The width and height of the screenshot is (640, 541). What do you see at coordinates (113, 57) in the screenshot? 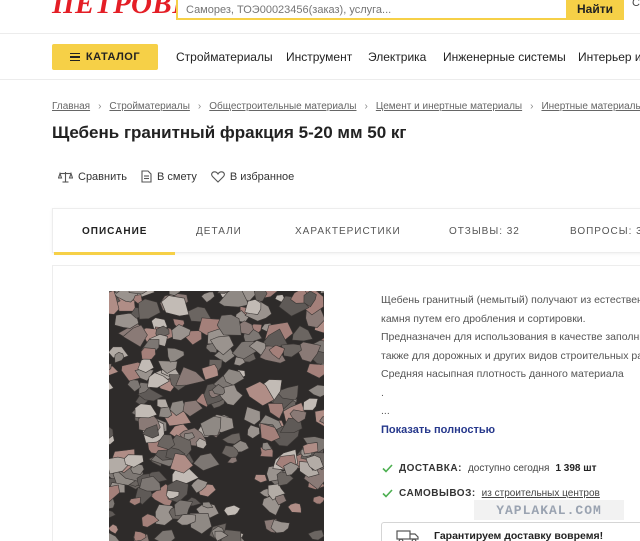
I see `catalog-label: КАТАЛОГ` at bounding box center [113, 57].